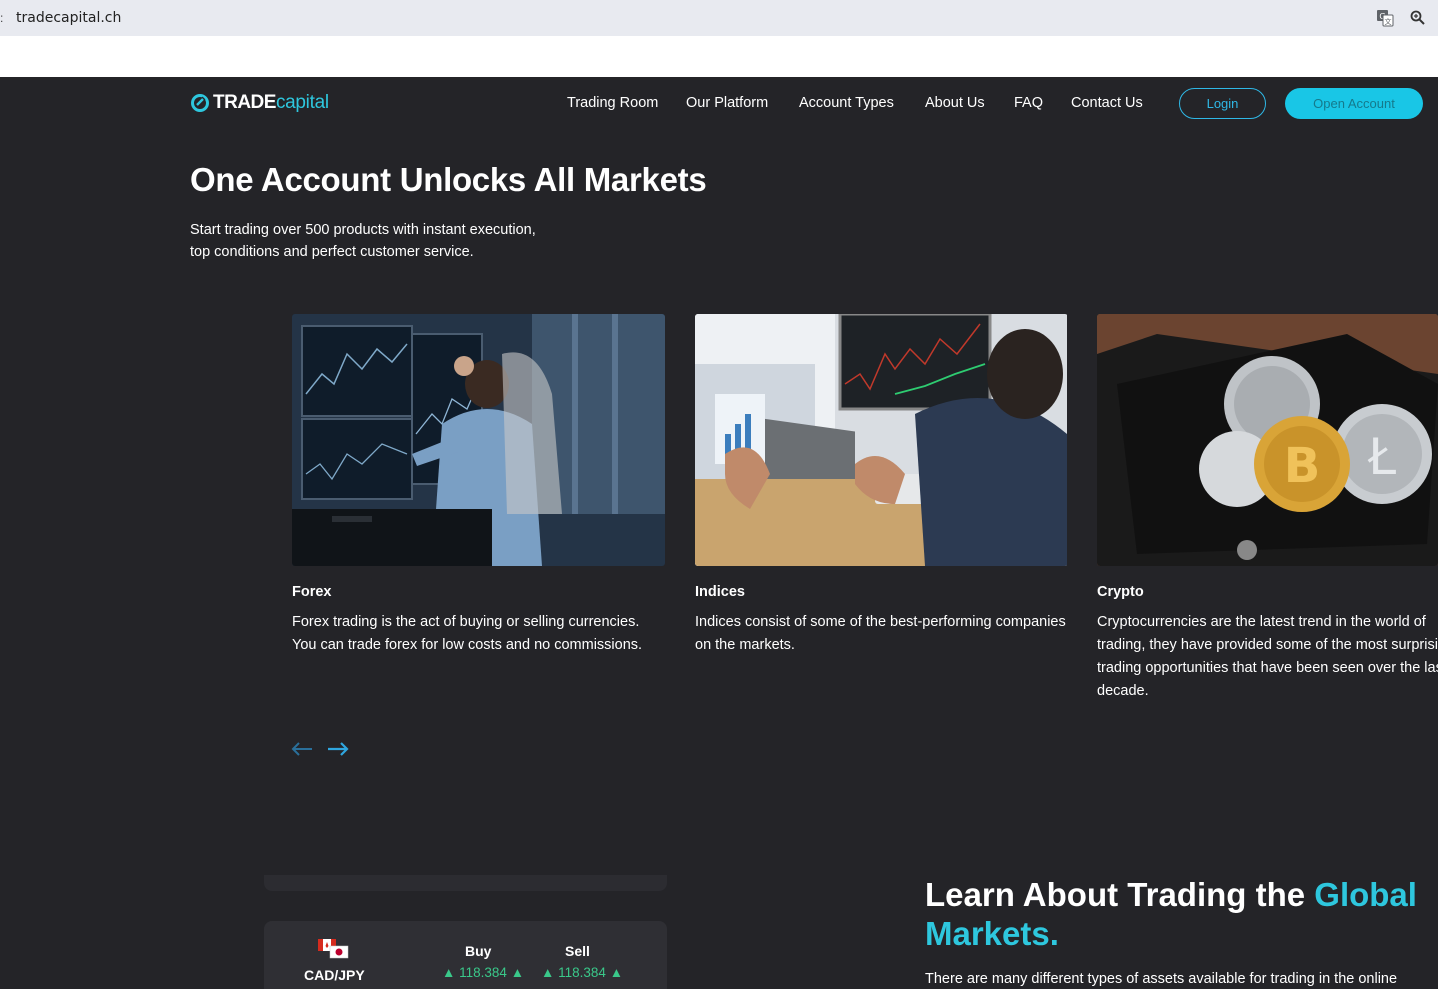 This screenshot has width=1438, height=989. I want to click on login-button: Login, so click(1222, 103).